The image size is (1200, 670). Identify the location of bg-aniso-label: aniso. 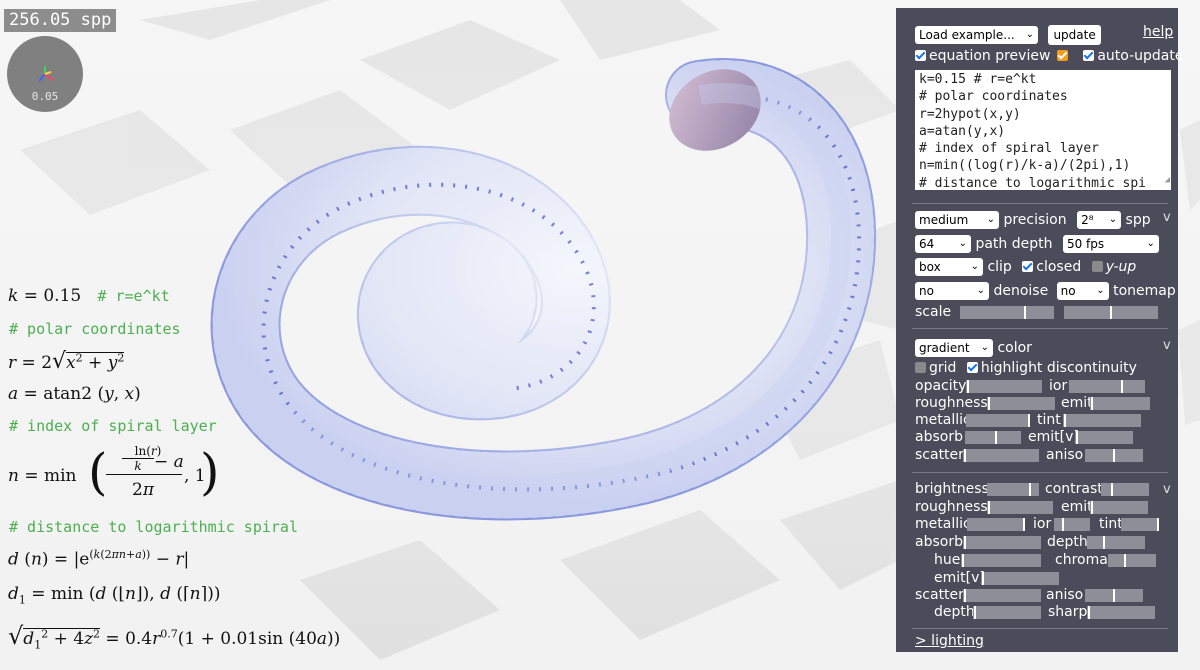
(1065, 595).